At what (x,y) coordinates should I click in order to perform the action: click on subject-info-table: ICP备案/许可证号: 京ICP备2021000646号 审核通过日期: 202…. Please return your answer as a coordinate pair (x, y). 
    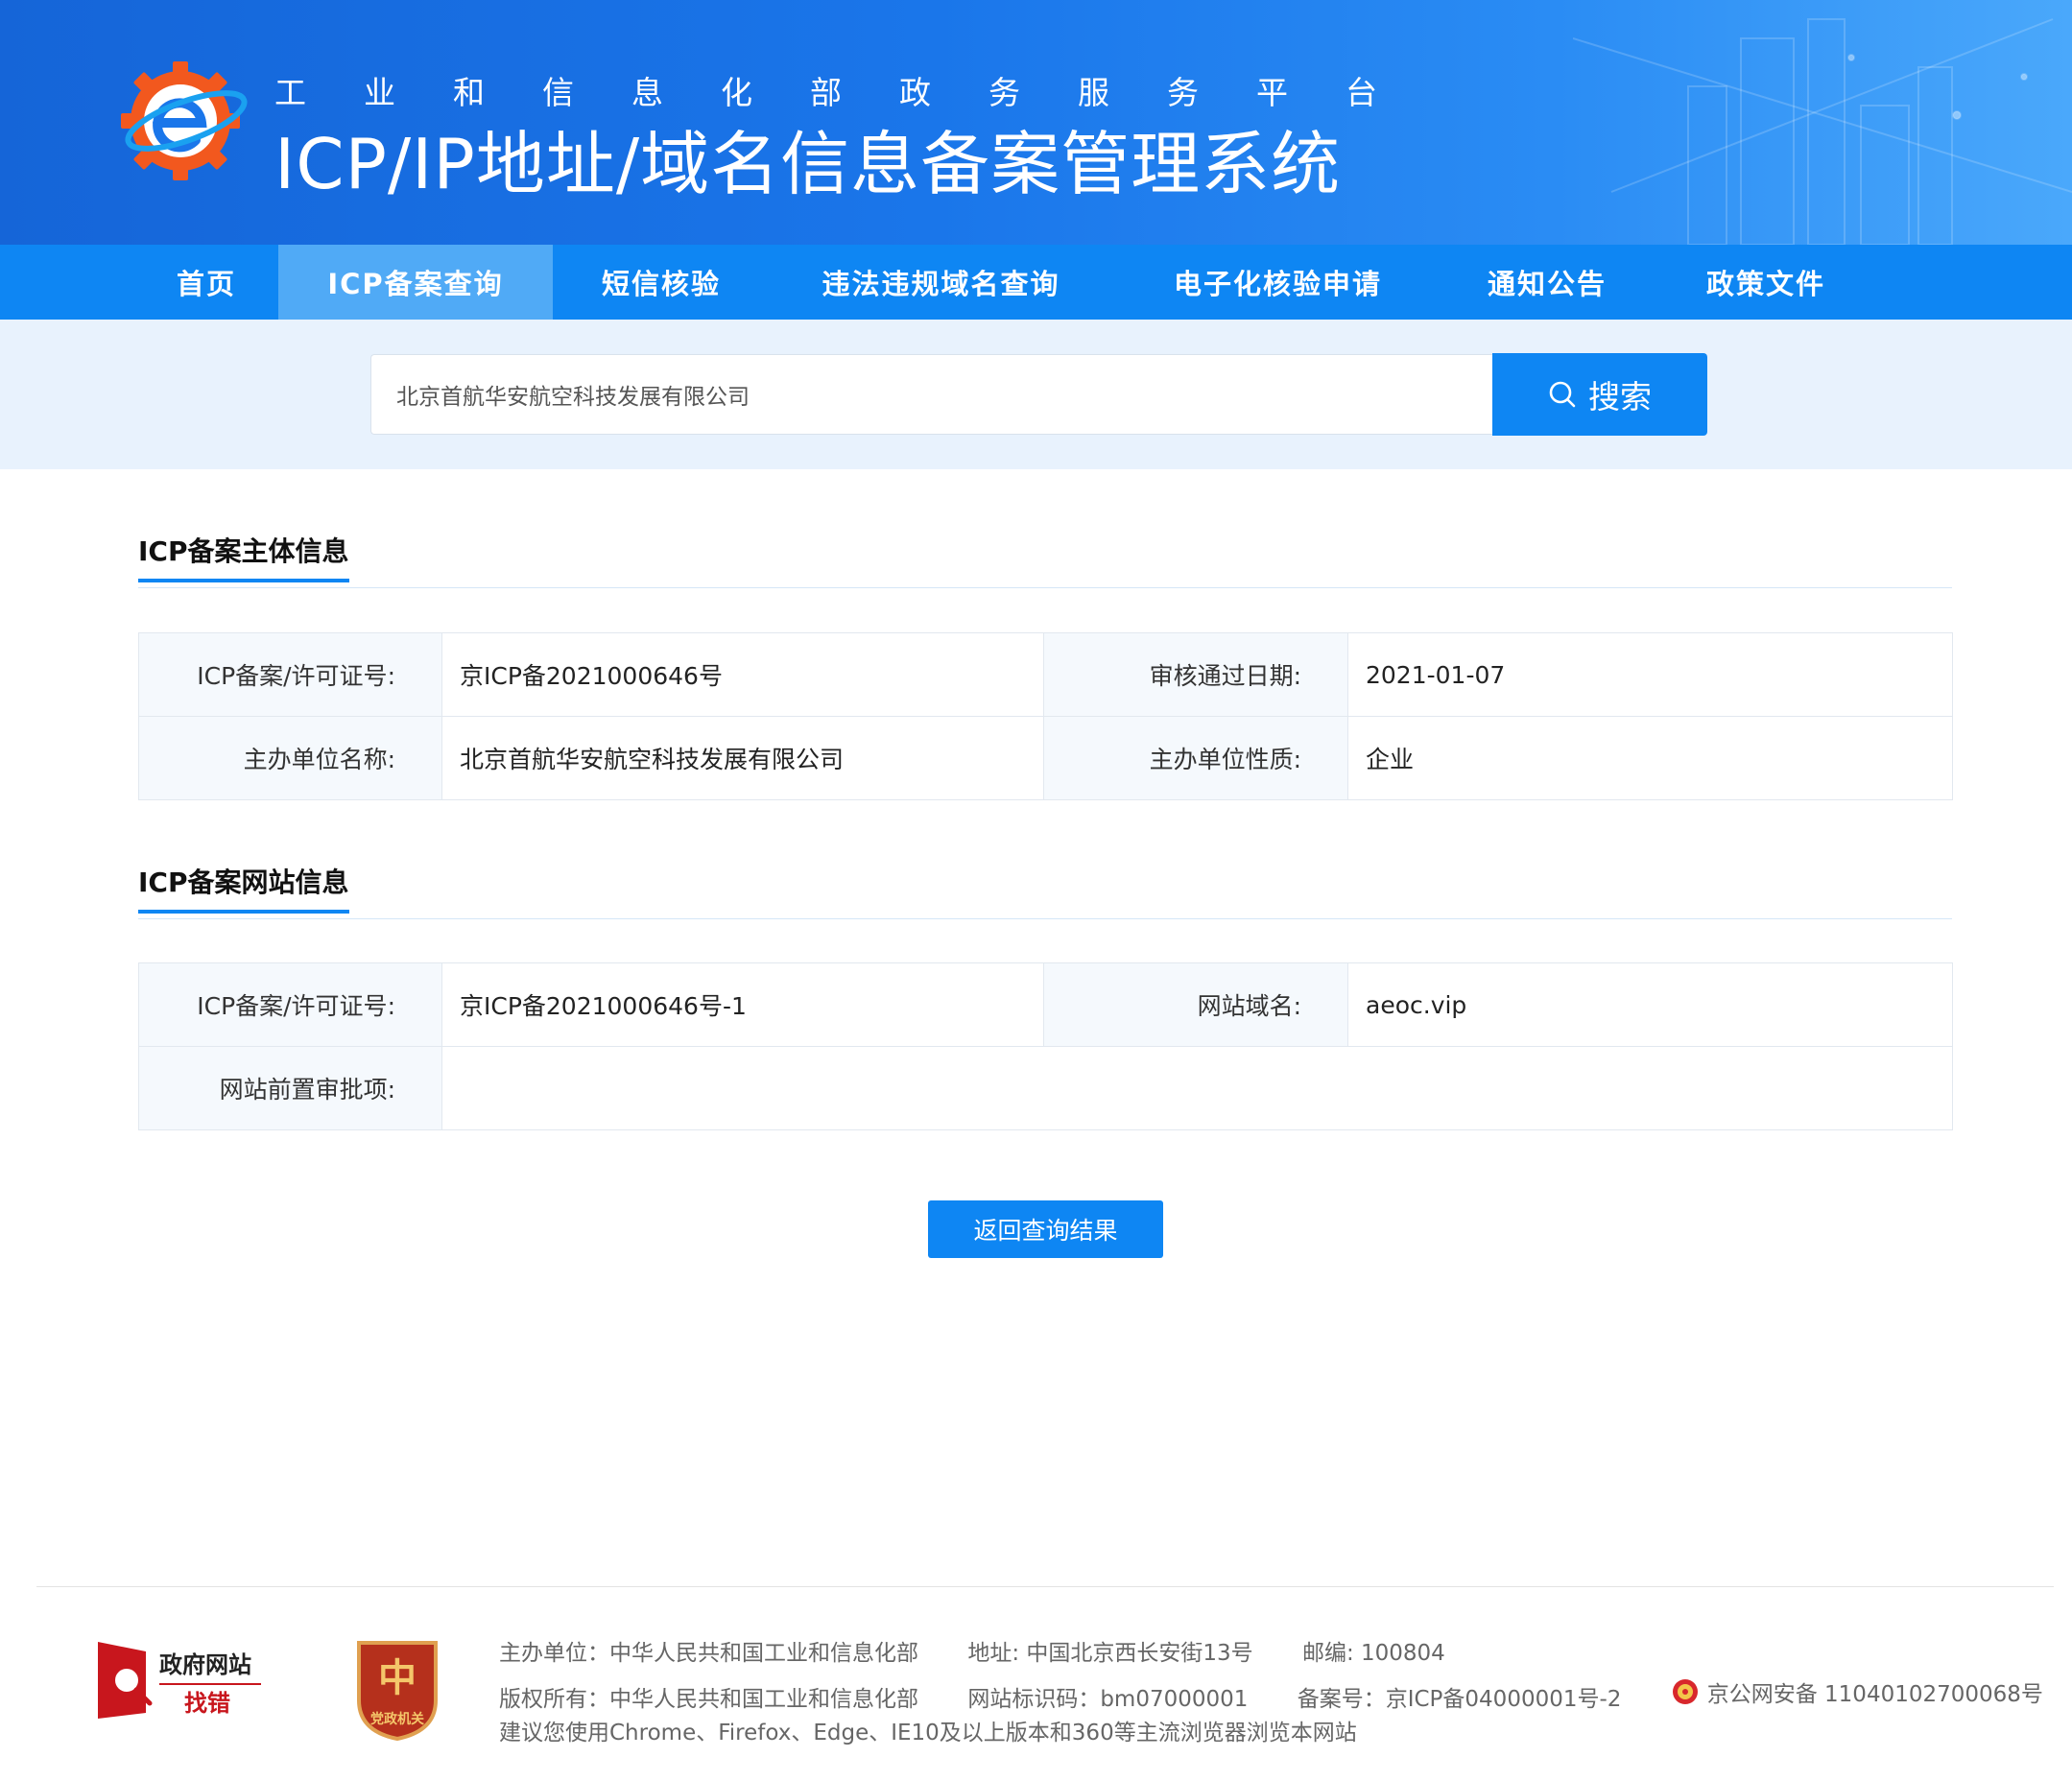
    Looking at the image, I should click on (1045, 716).